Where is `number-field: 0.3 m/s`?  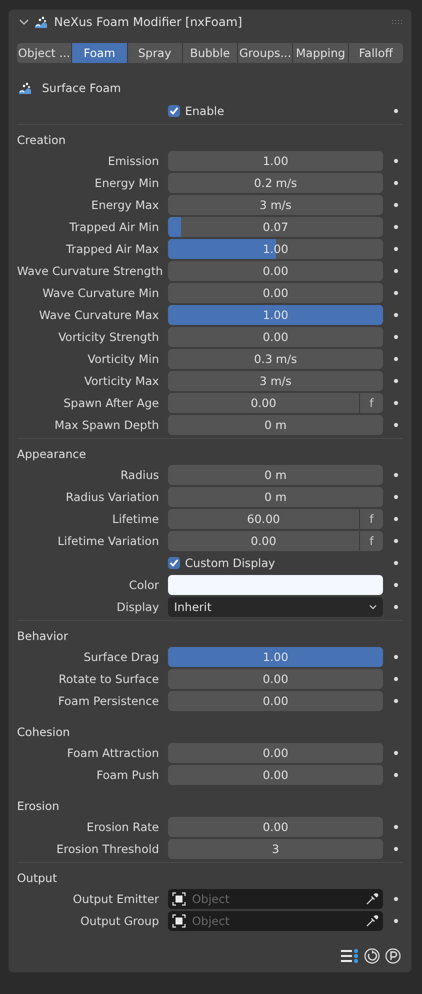
number-field: 0.3 m/s is located at coordinates (275, 359).